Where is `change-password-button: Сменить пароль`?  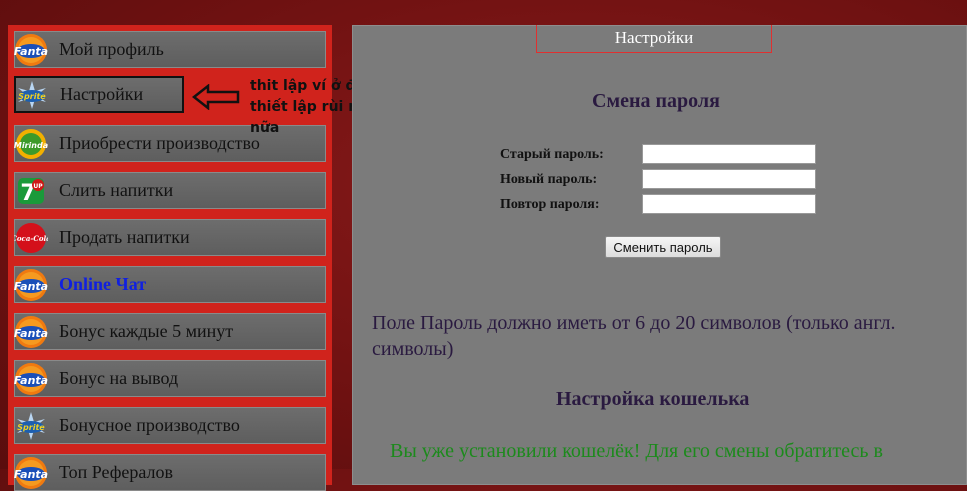
change-password-button: Сменить пароль is located at coordinates (663, 247).